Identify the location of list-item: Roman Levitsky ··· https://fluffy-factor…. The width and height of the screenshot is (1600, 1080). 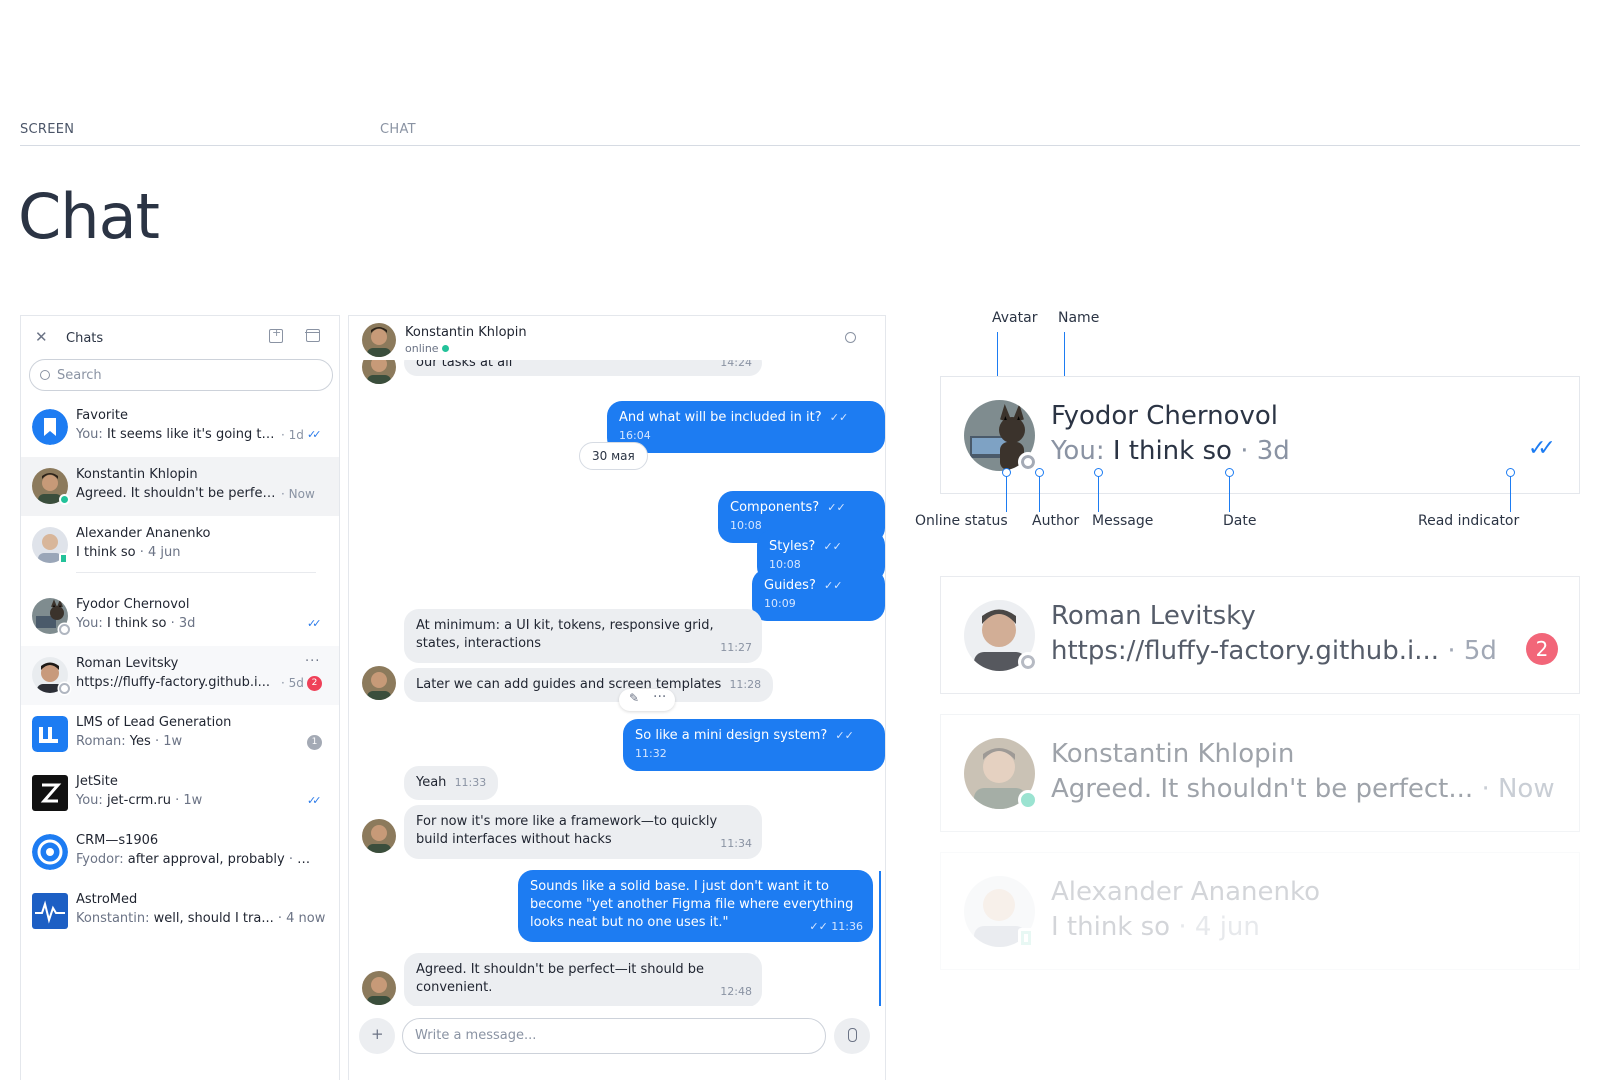
(180, 675).